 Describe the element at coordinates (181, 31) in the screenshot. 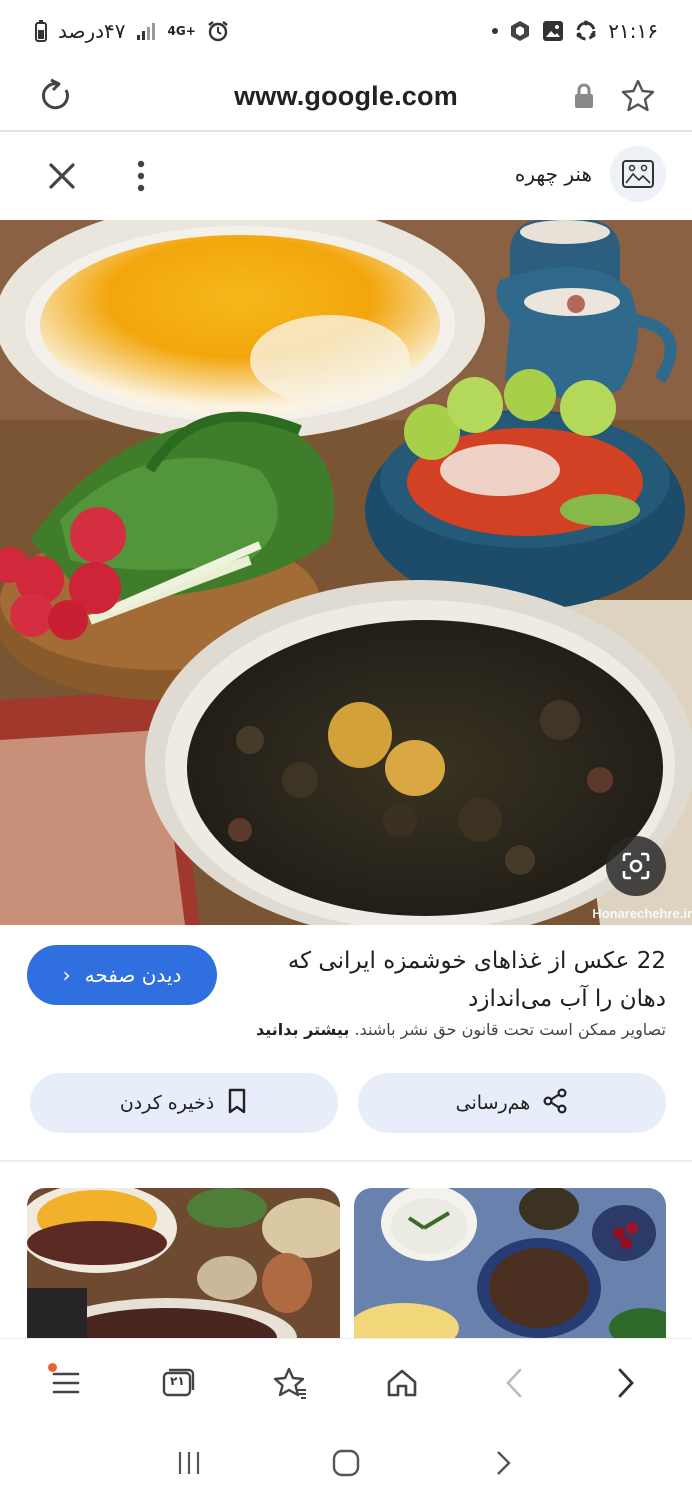

I see `network-type: 4G+` at that location.